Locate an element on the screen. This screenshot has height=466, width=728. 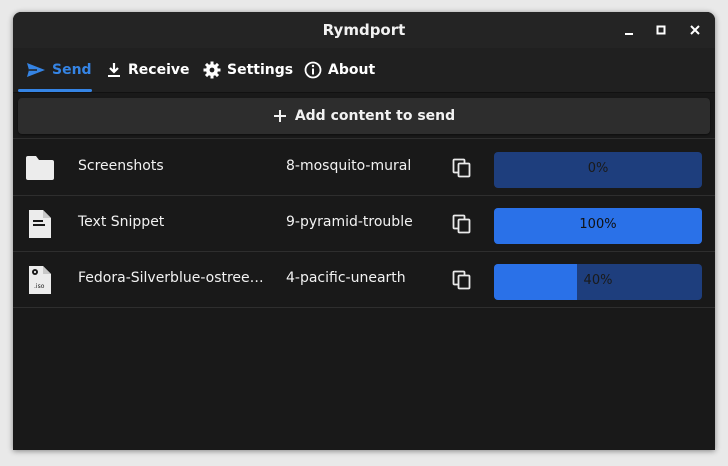
transfer-code: 4-pacific-unearth is located at coordinates (346, 278).